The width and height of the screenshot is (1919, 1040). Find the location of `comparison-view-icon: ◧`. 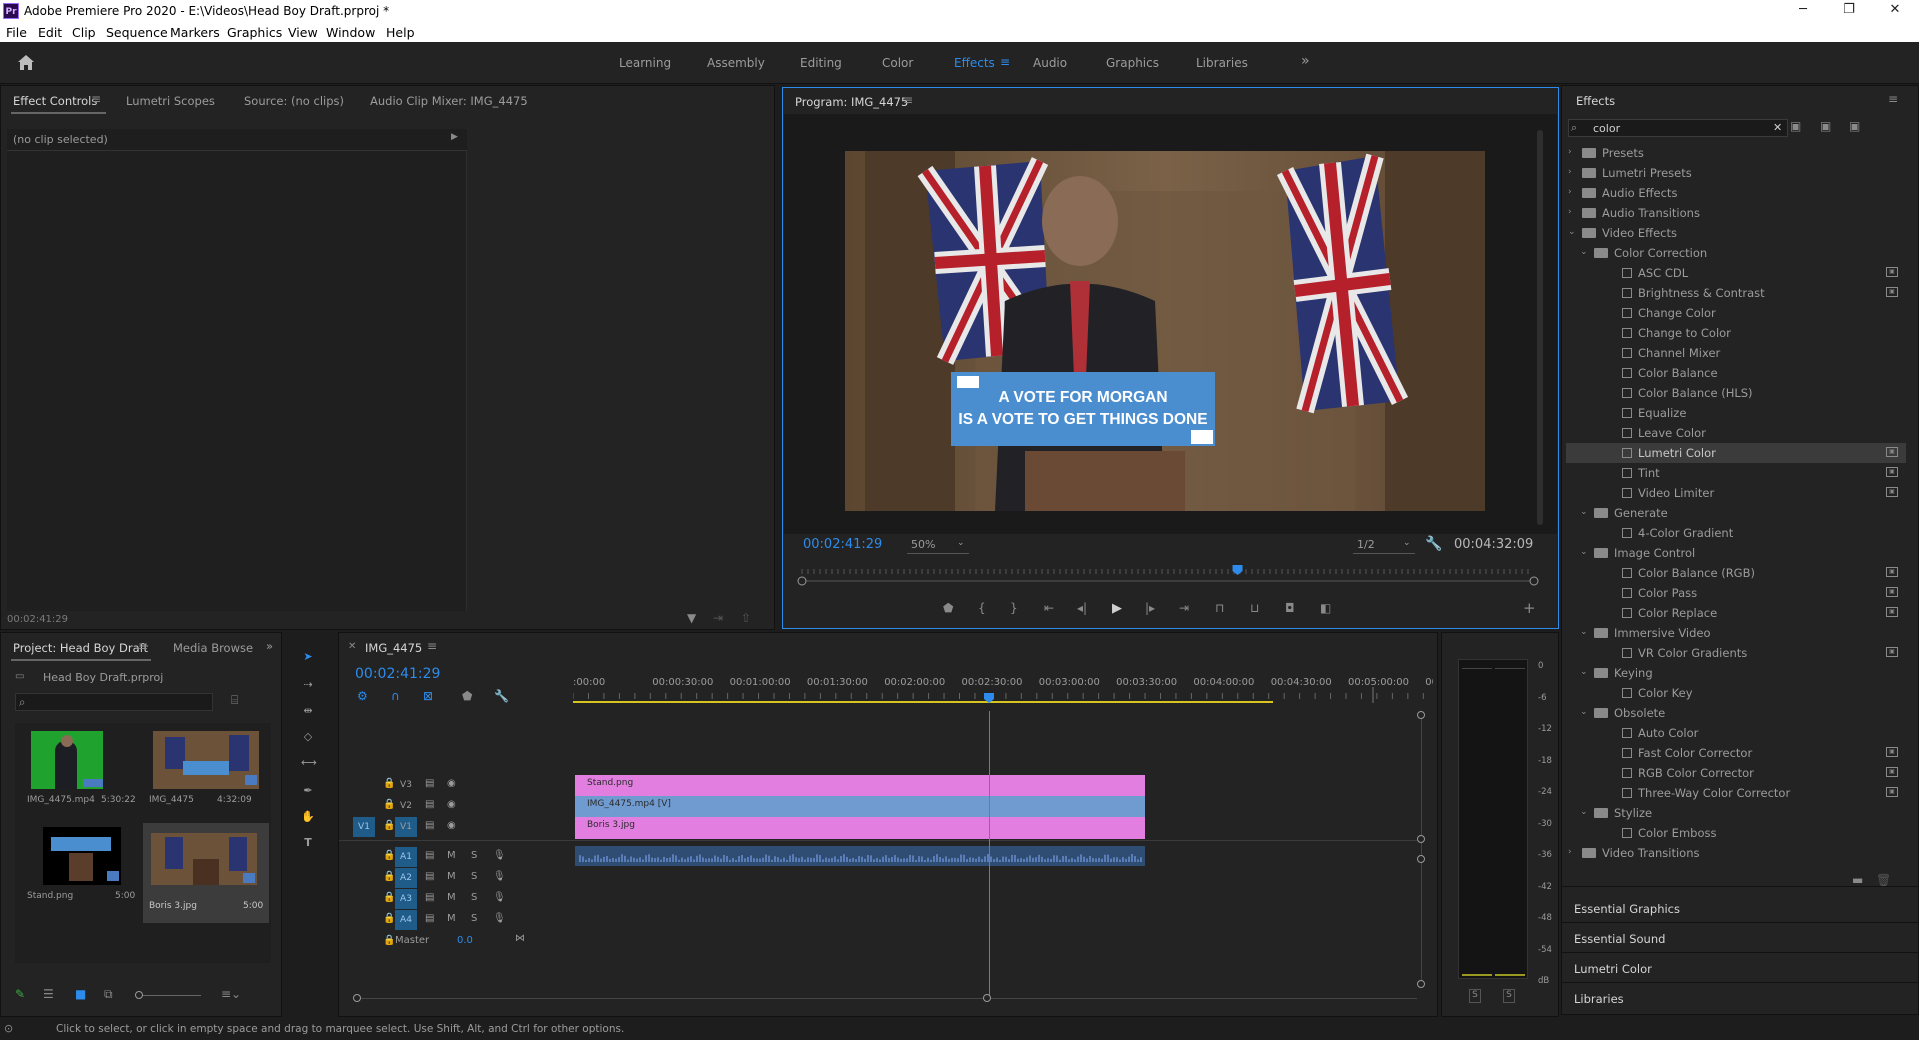

comparison-view-icon: ◧ is located at coordinates (1325, 608).